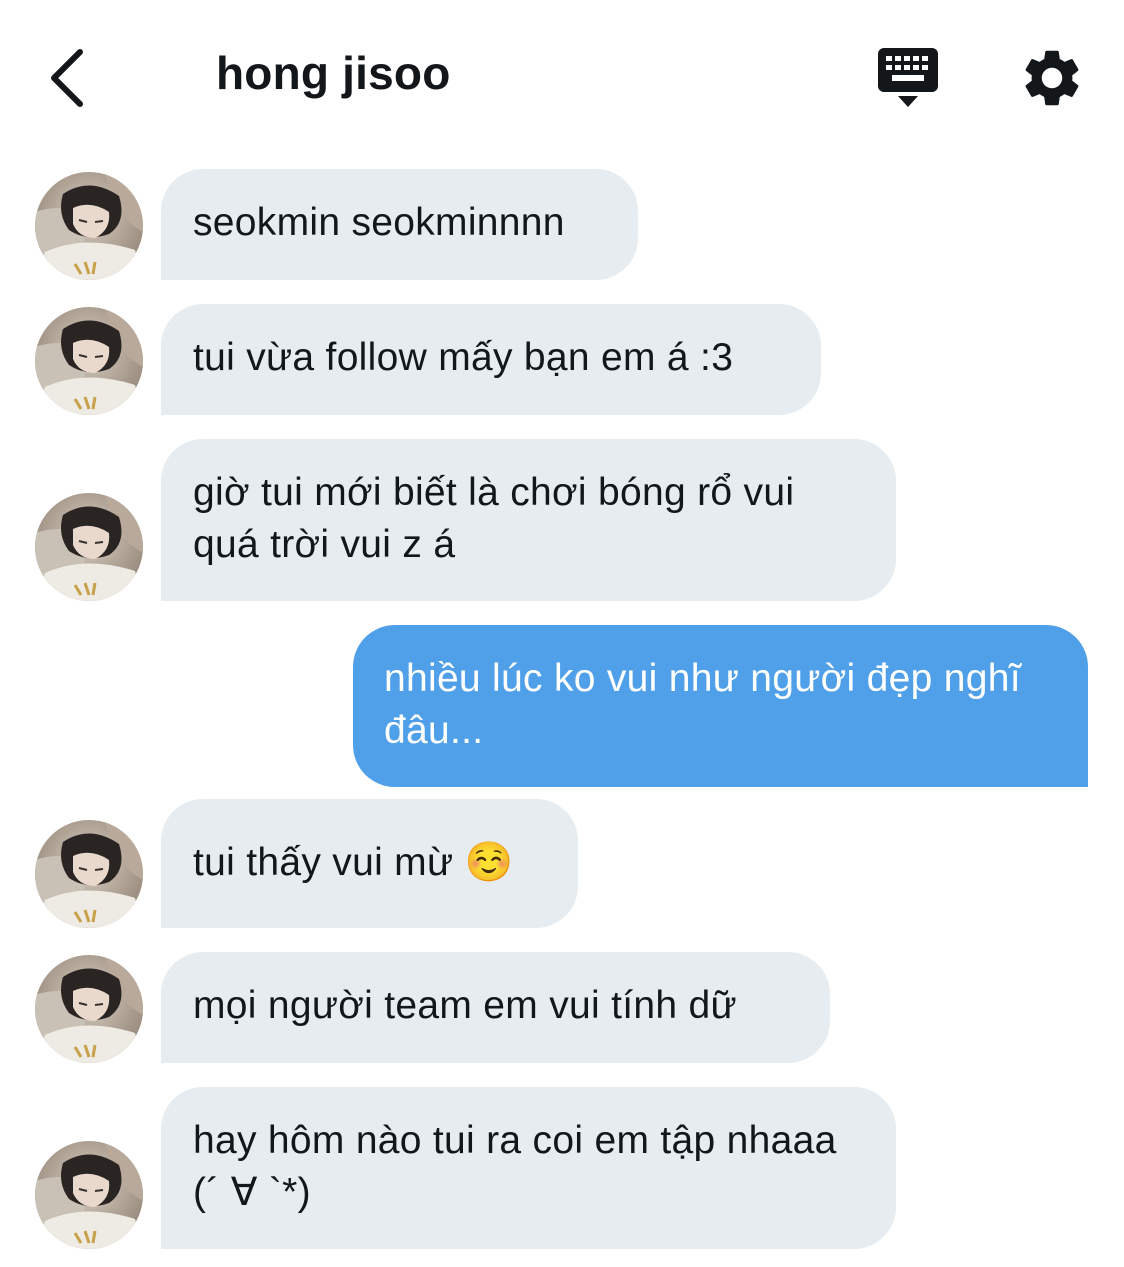  What do you see at coordinates (369, 863) in the screenshot?
I see `incoming-message-bubble: tui thấy vui mừ ☺️` at bounding box center [369, 863].